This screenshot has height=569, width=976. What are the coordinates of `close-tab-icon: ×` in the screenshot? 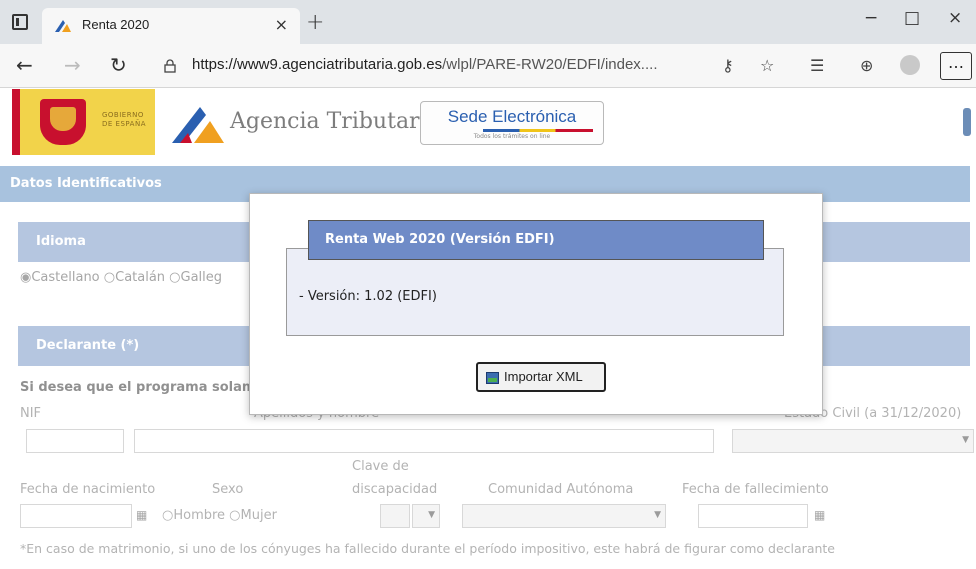 It's located at (281, 24).